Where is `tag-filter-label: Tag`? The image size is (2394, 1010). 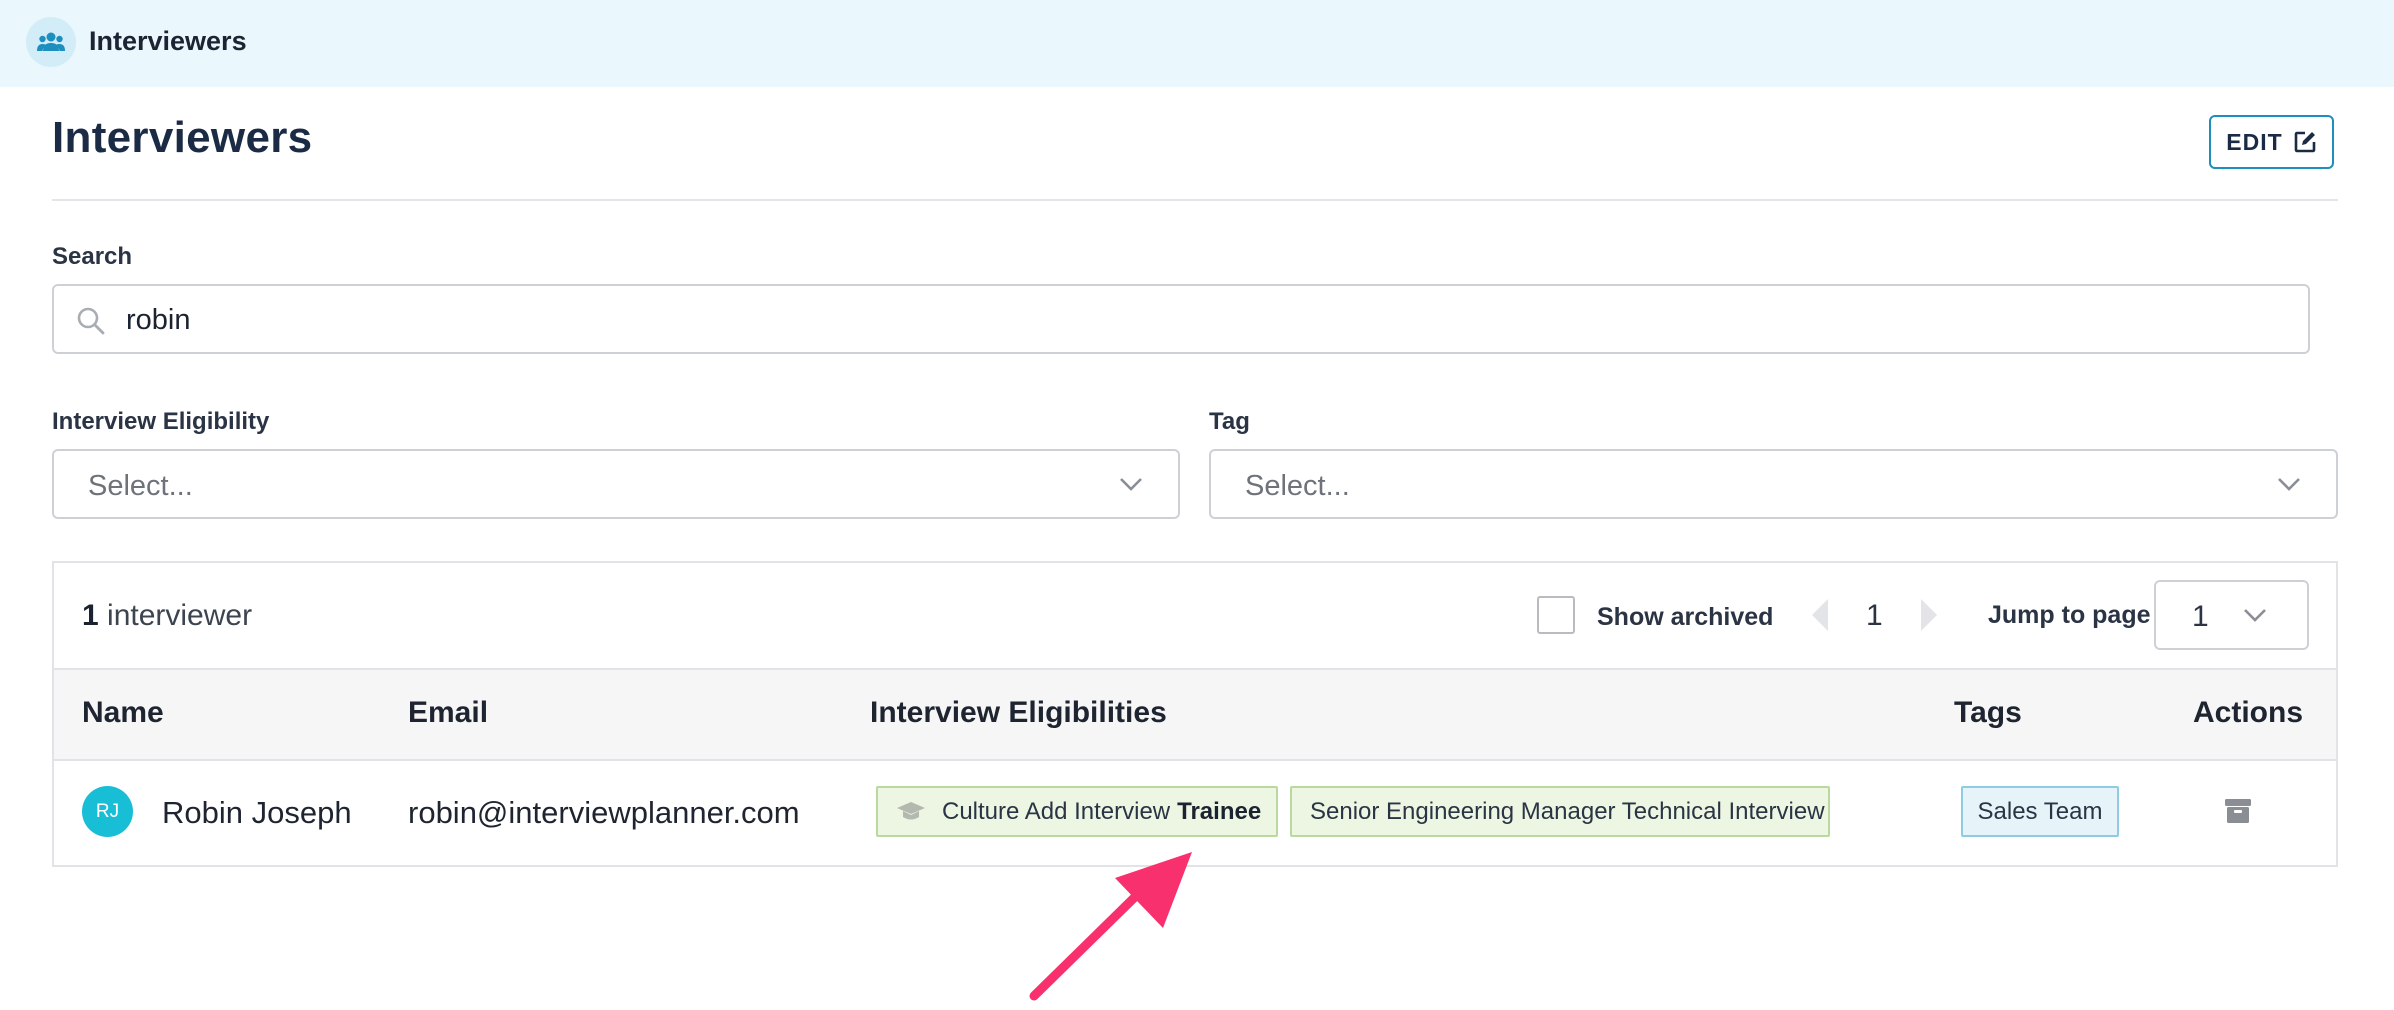
tag-filter-label: Tag is located at coordinates (1229, 421).